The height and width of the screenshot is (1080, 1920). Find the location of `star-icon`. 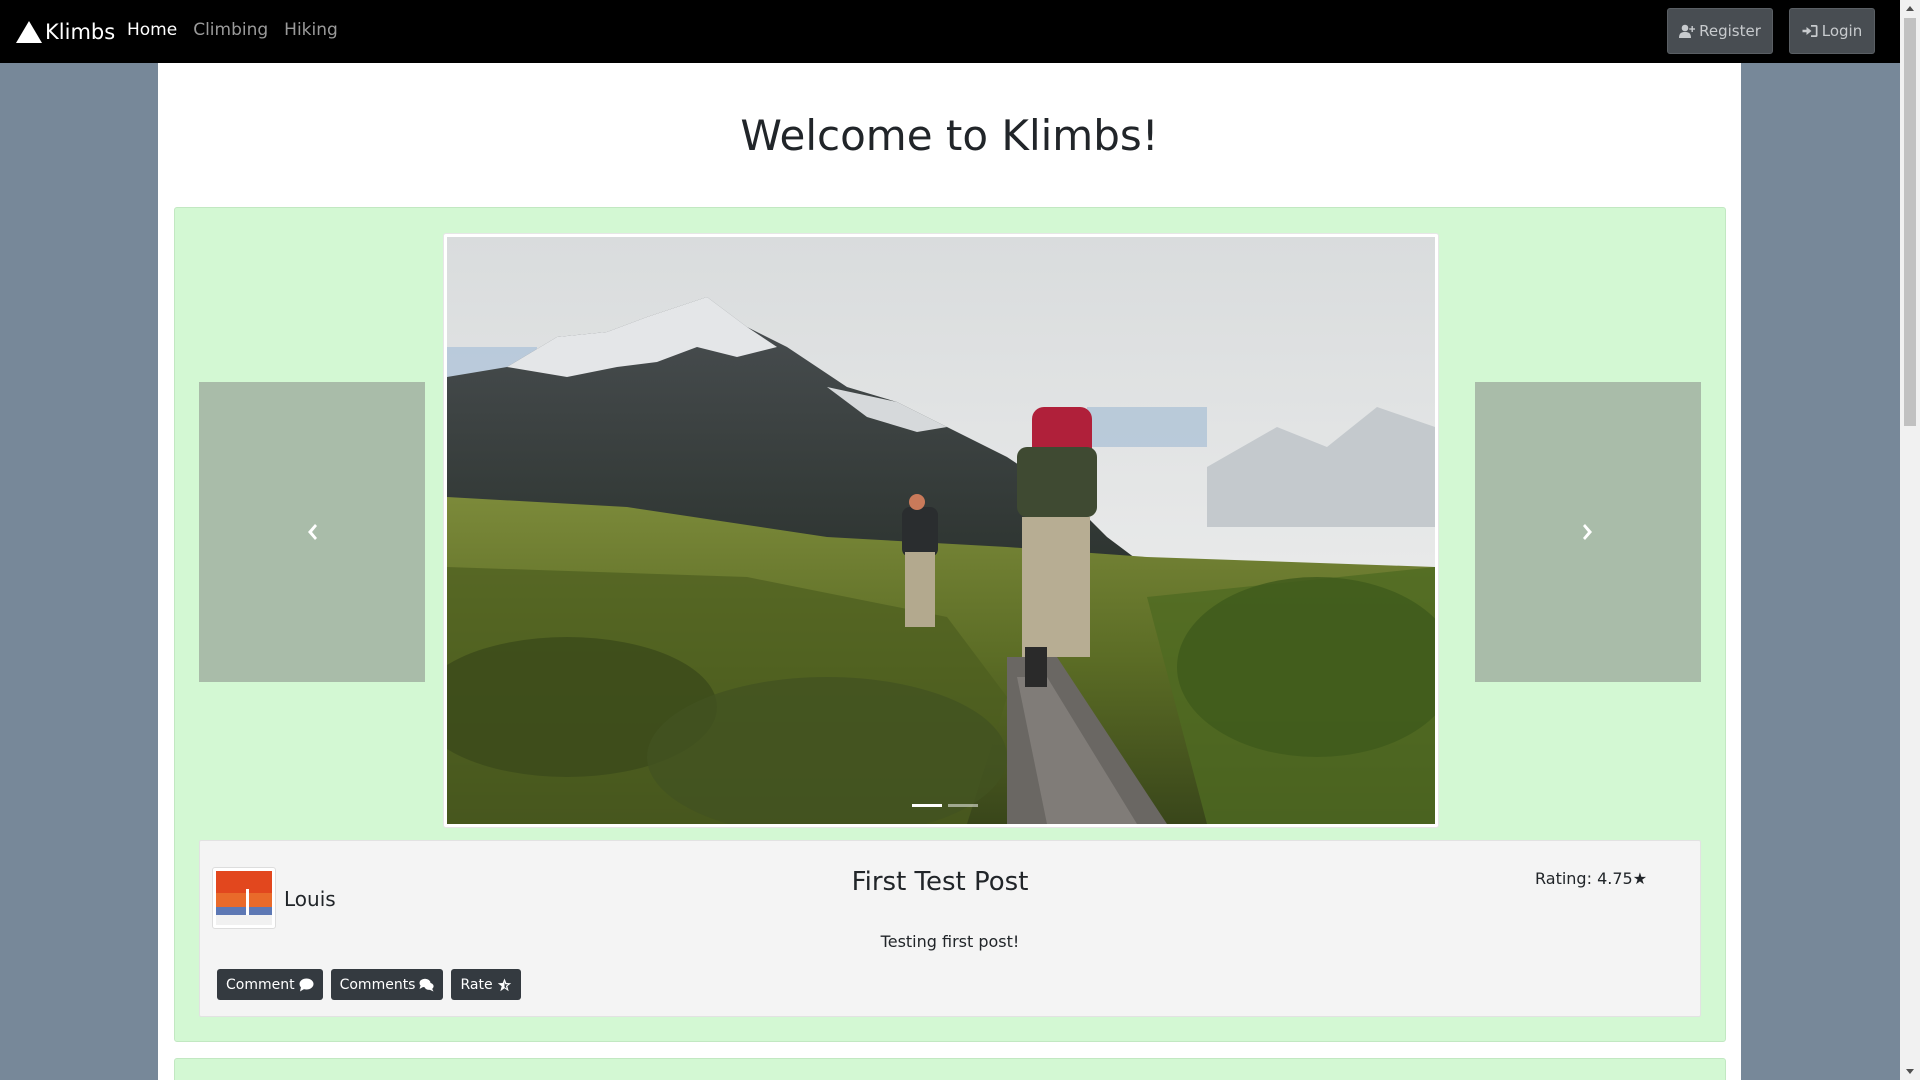

star-icon is located at coordinates (504, 984).